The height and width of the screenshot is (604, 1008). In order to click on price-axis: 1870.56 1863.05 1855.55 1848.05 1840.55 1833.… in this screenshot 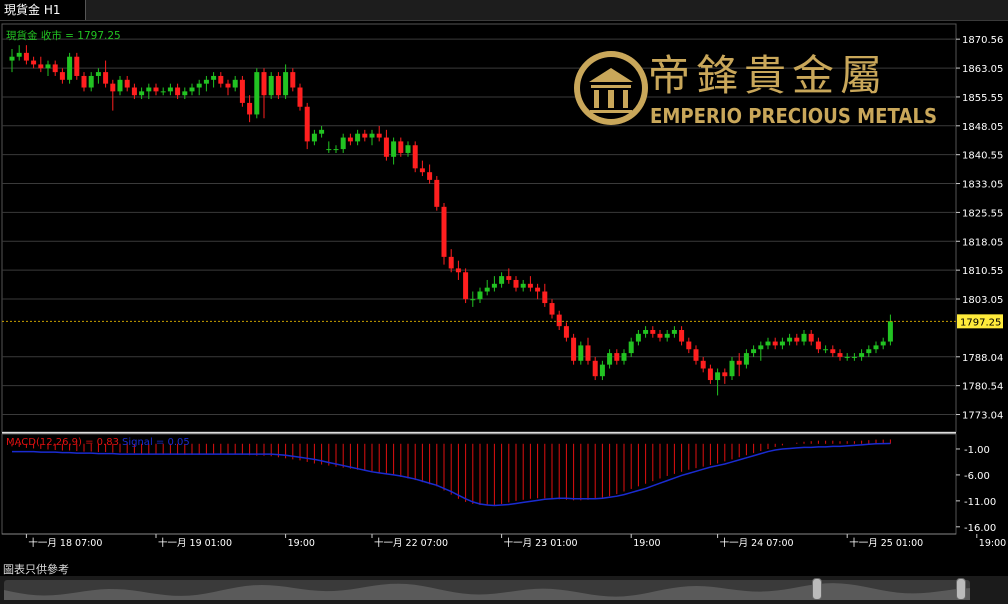, I will do `click(979, 228)`.